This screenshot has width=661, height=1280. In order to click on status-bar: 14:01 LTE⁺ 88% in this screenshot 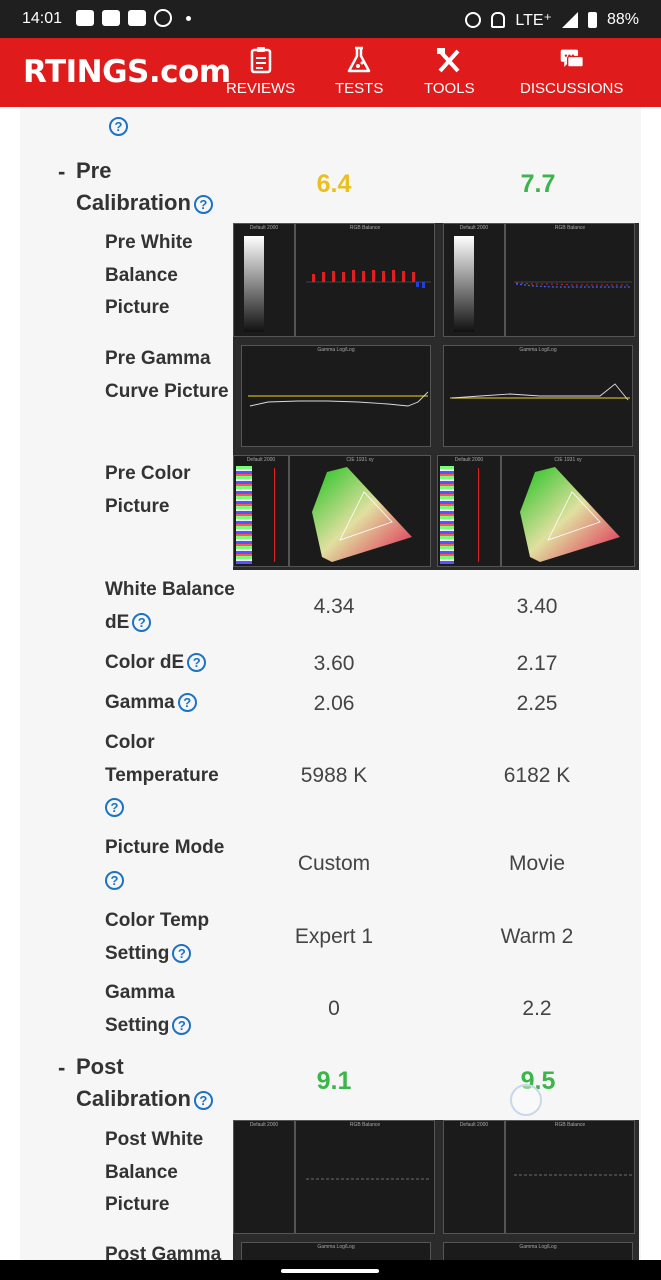, I will do `click(330, 19)`.